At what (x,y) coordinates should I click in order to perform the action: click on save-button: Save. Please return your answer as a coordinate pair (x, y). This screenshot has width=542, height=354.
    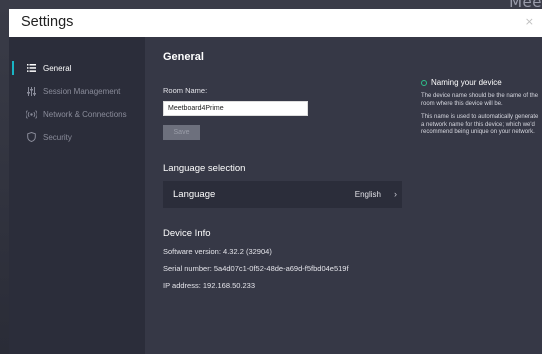
    Looking at the image, I should click on (181, 132).